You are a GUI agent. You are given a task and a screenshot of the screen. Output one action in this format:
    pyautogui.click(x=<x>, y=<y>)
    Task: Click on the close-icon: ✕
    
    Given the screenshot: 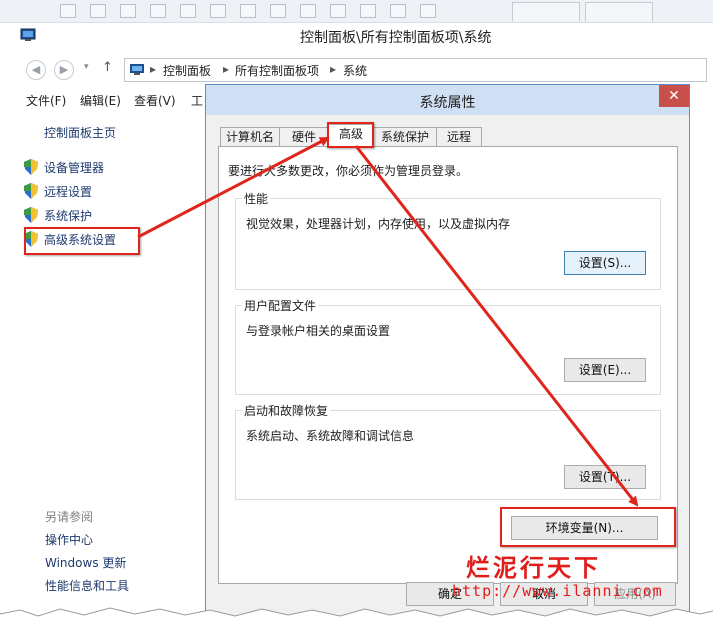 What is the action you would take?
    pyautogui.click(x=674, y=96)
    